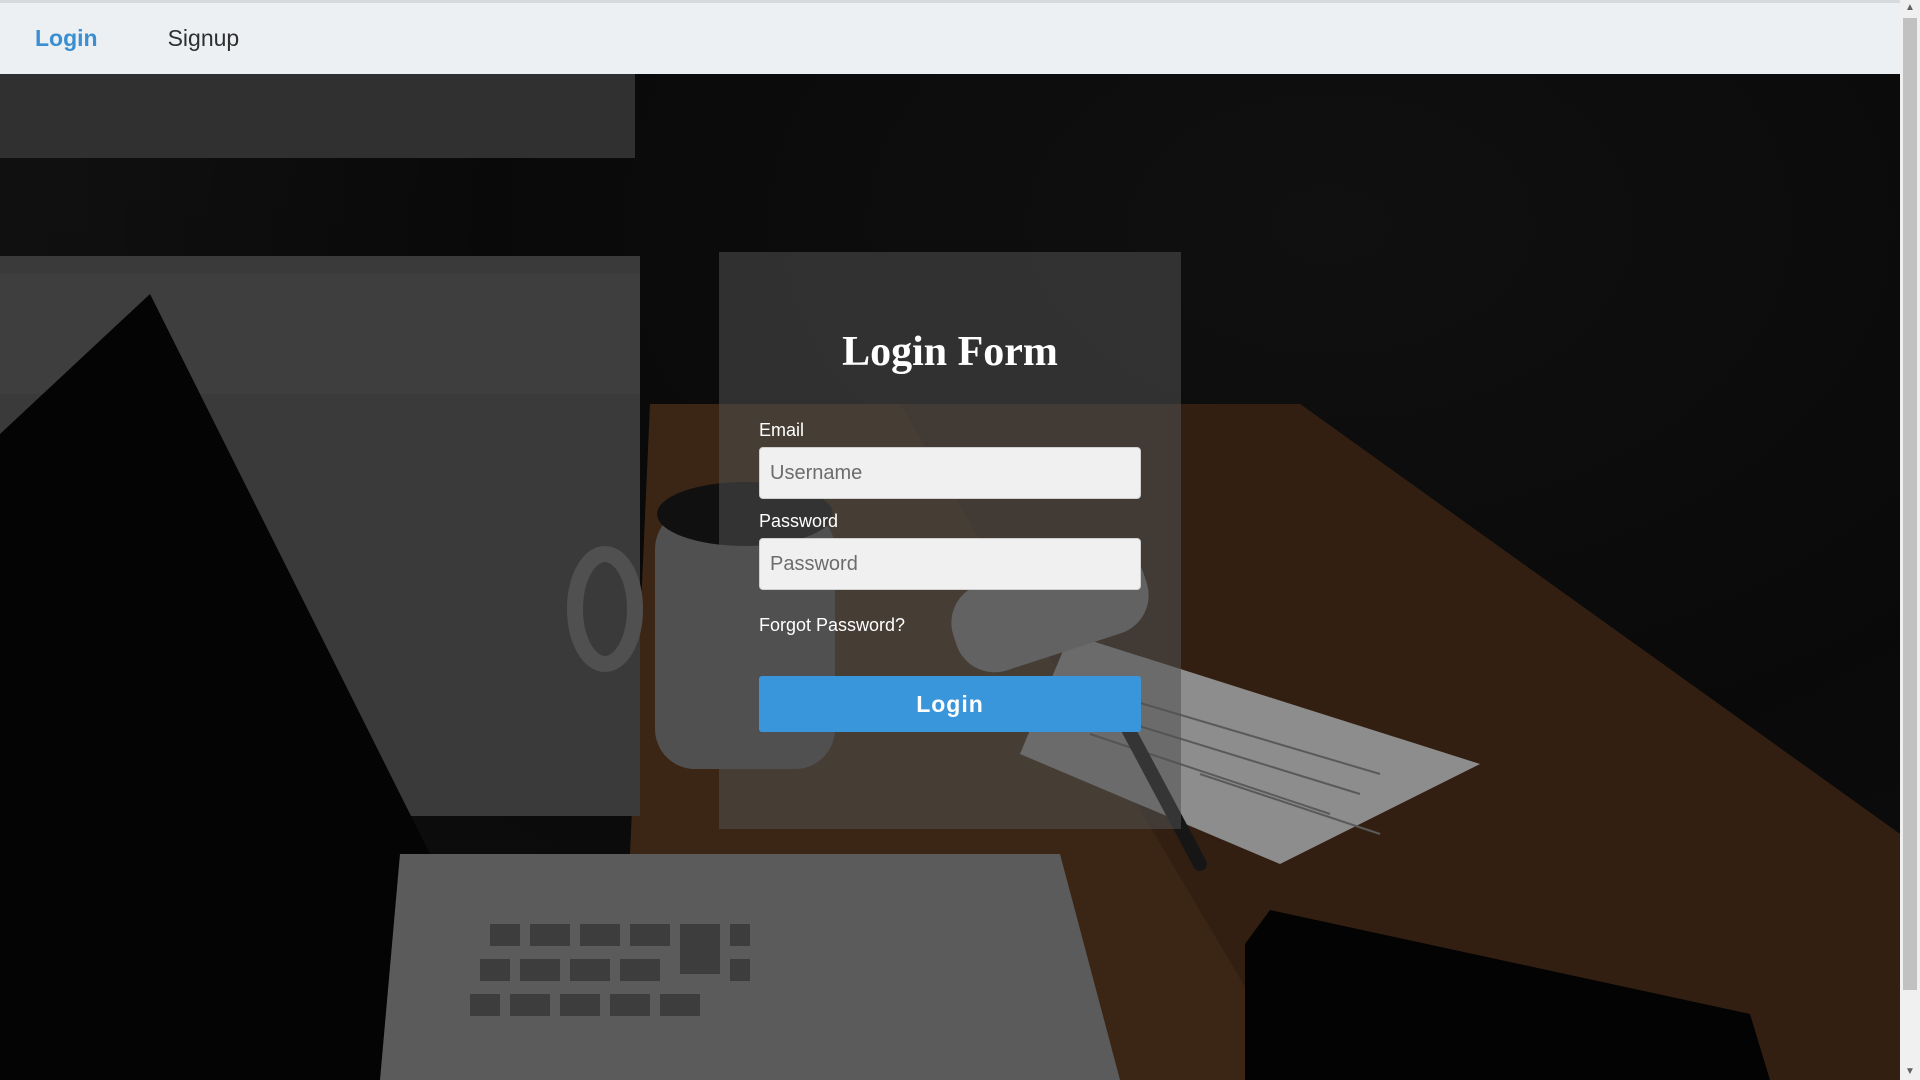 The height and width of the screenshot is (1080, 1920). Describe the element at coordinates (950, 37) in the screenshot. I see `top-navbar: Login Signup` at that location.